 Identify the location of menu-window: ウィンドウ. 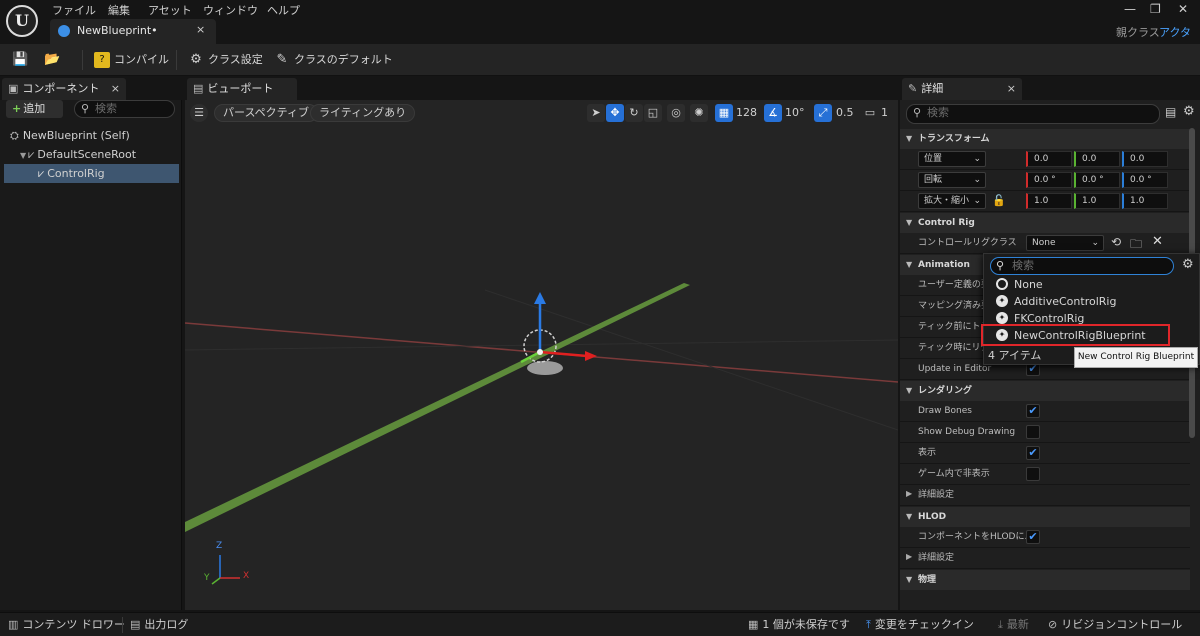
(230, 10).